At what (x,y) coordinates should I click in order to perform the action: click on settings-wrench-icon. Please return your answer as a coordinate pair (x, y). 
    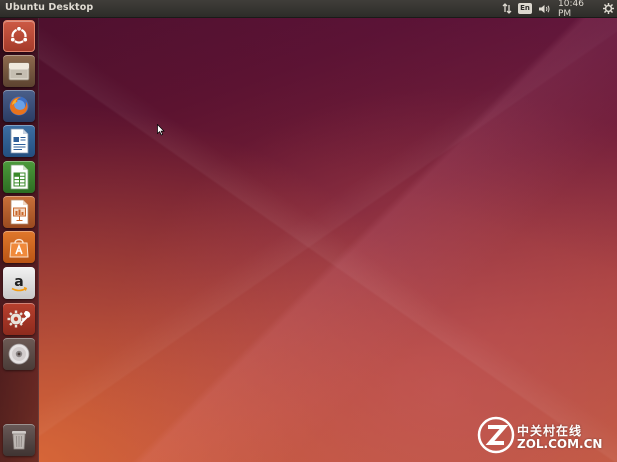
    Looking at the image, I should click on (19, 319).